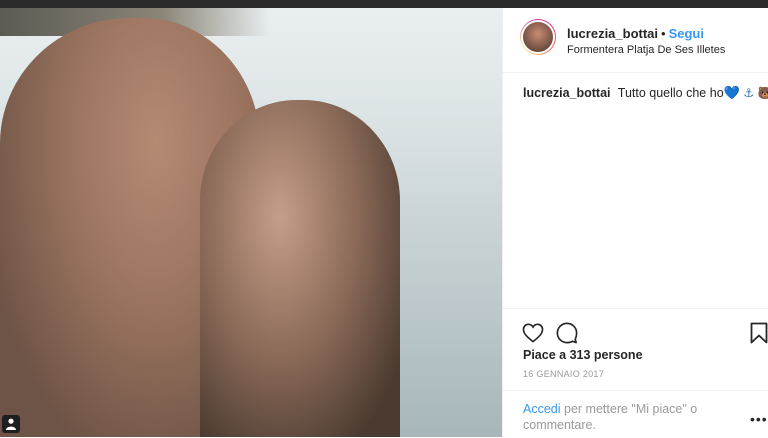  I want to click on bookmark-icon, so click(759, 333).